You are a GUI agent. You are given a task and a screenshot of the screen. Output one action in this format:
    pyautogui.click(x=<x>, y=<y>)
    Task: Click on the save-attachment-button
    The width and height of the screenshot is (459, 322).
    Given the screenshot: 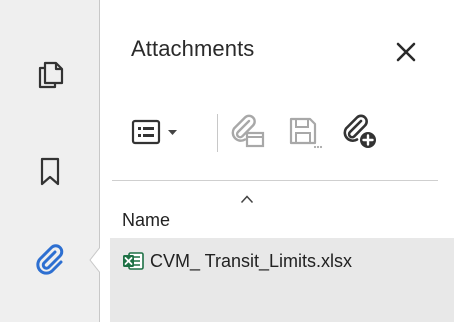 What is the action you would take?
    pyautogui.click(x=304, y=132)
    